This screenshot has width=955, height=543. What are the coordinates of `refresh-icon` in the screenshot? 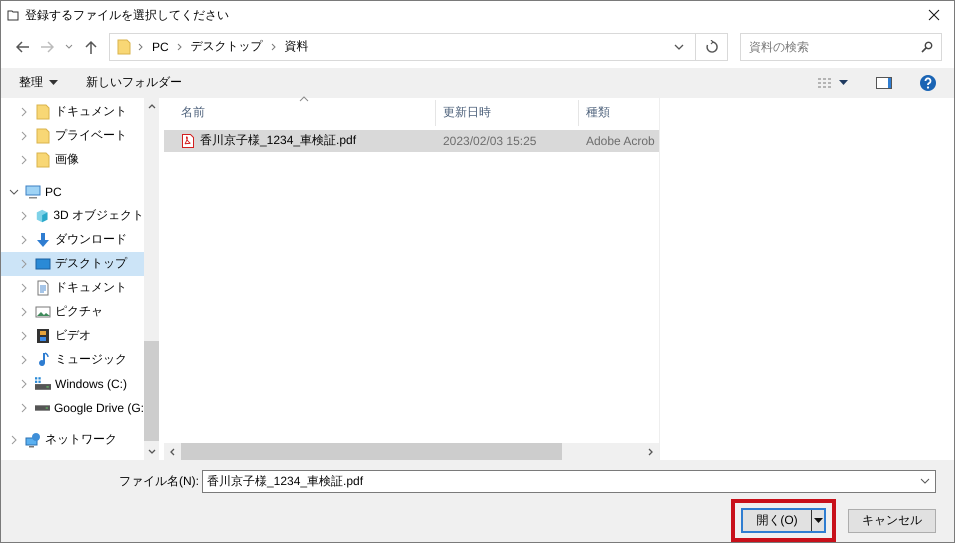 It's located at (711, 47).